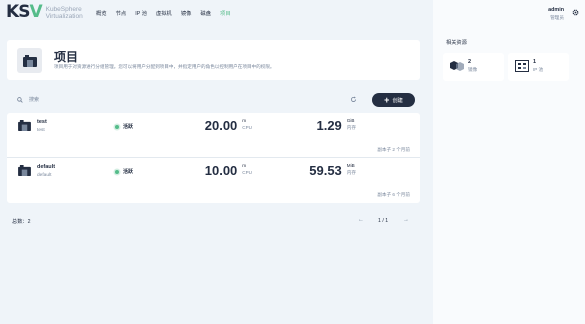 The width and height of the screenshot is (585, 324). What do you see at coordinates (42, 122) in the screenshot?
I see `project-name: test` at bounding box center [42, 122].